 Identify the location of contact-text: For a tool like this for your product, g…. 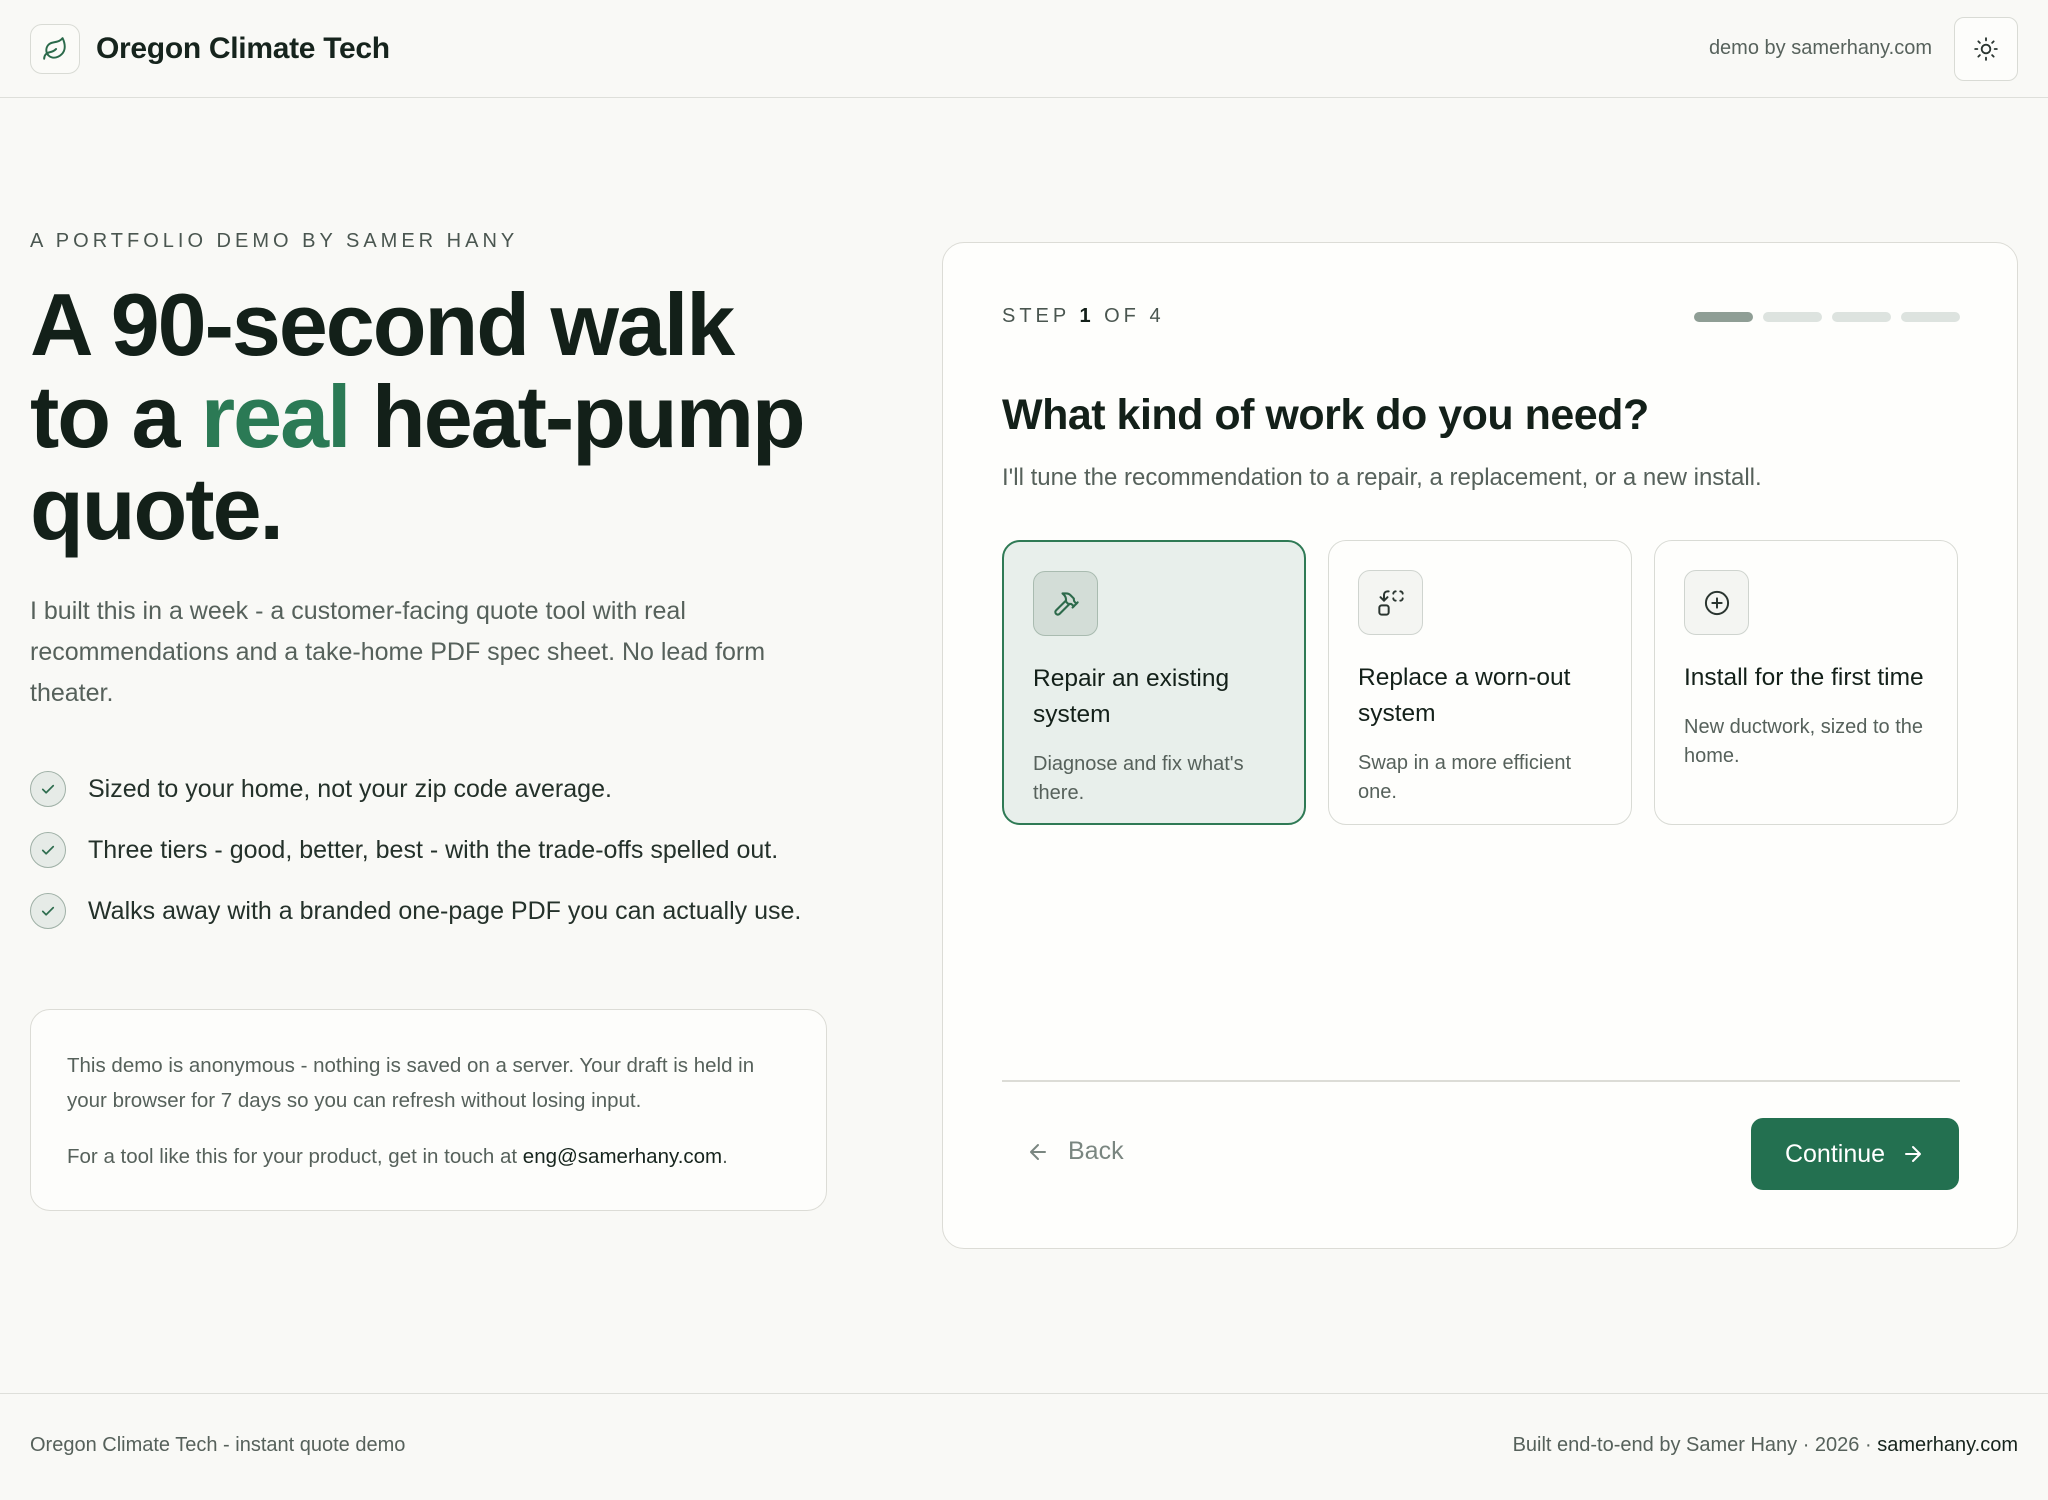
(428, 1156).